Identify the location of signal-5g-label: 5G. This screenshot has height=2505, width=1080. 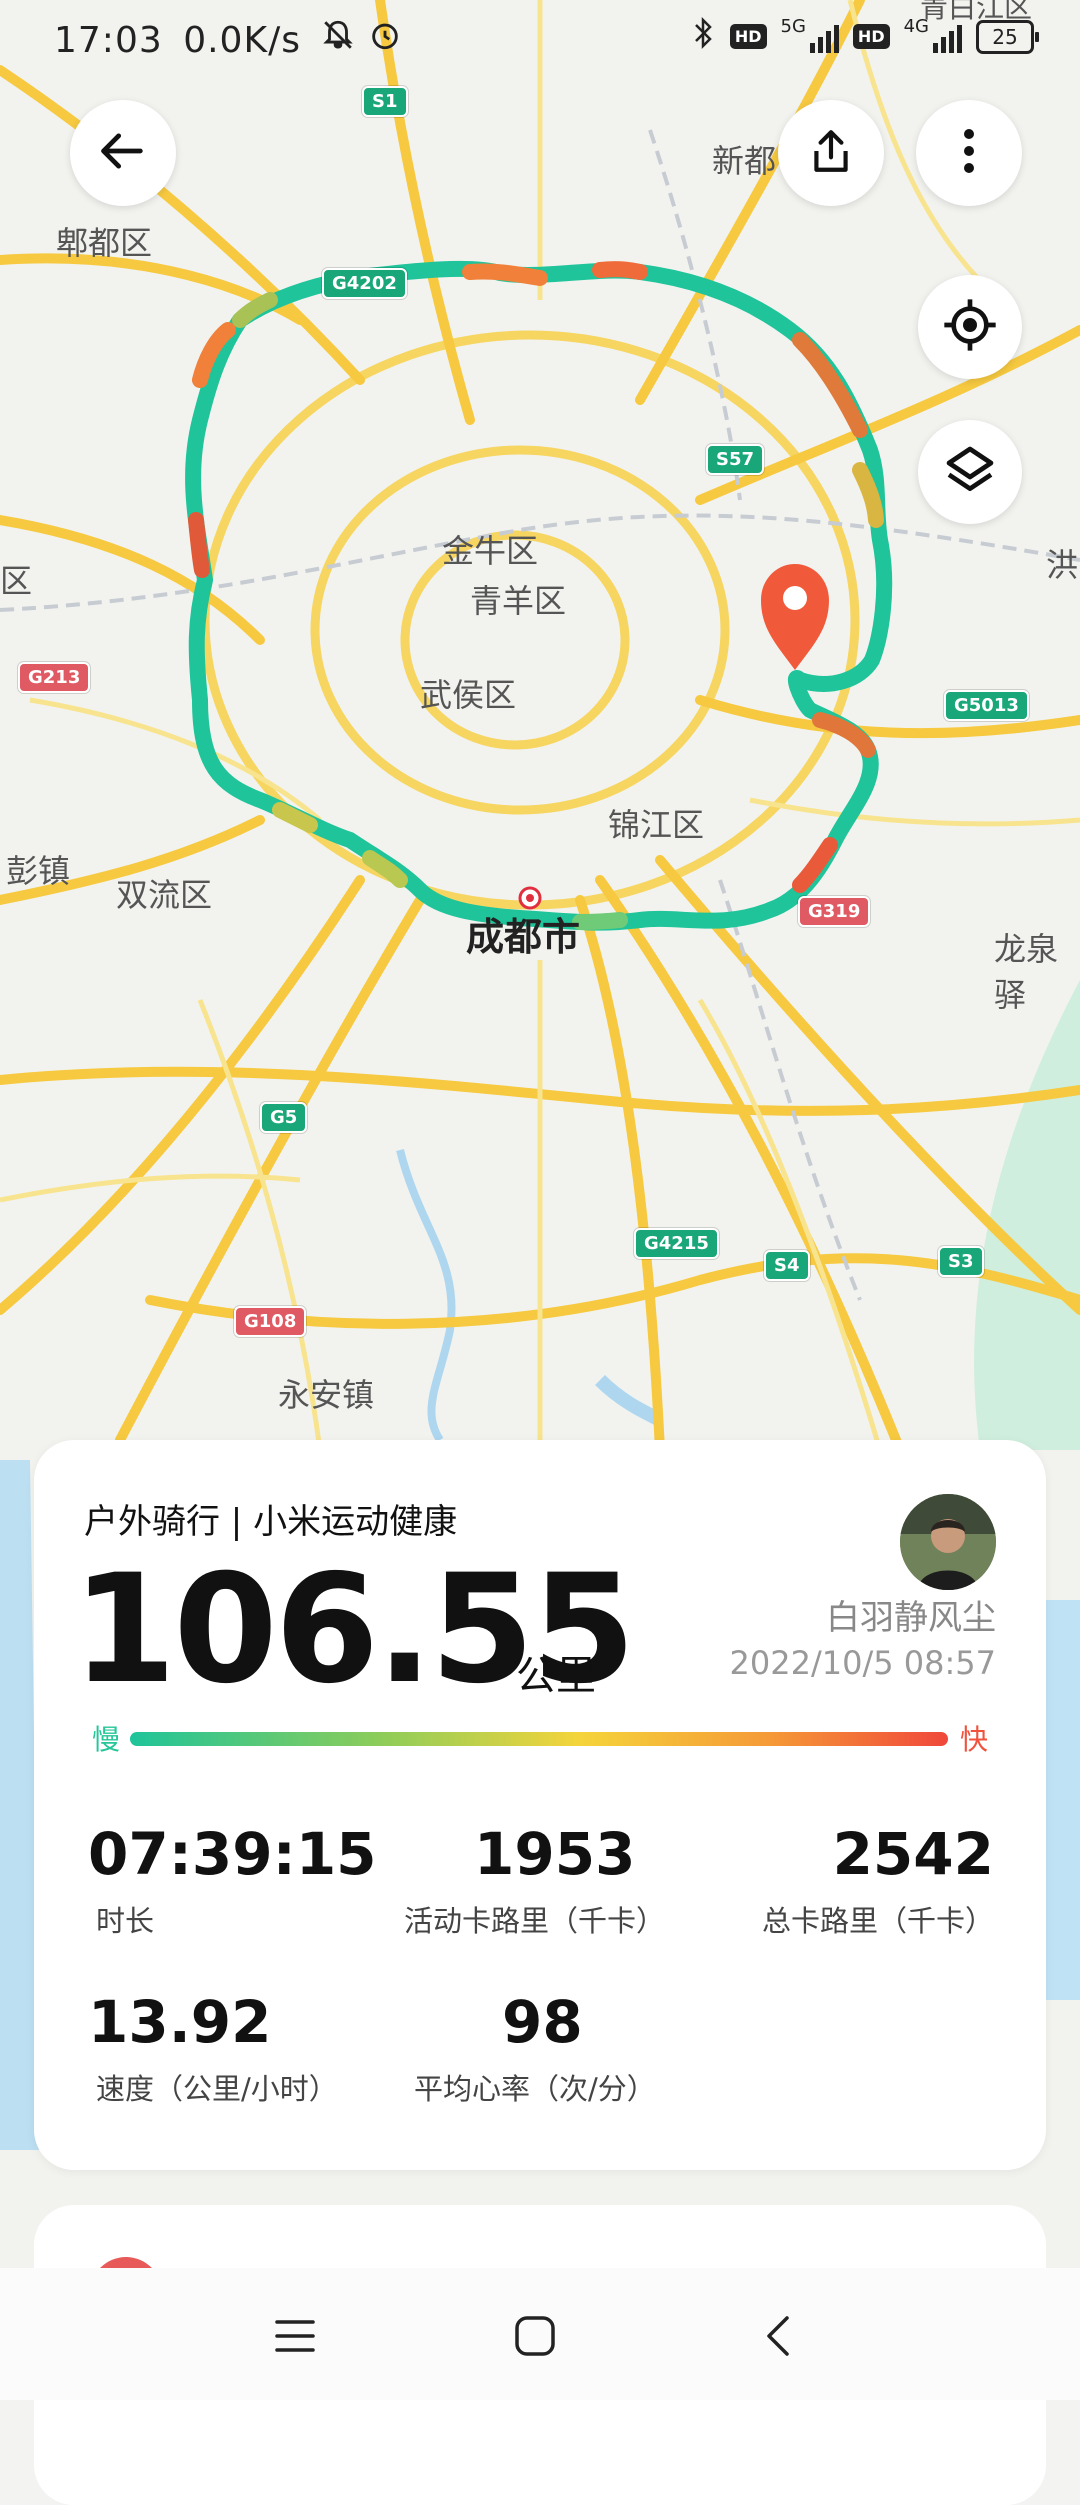
(793, 26).